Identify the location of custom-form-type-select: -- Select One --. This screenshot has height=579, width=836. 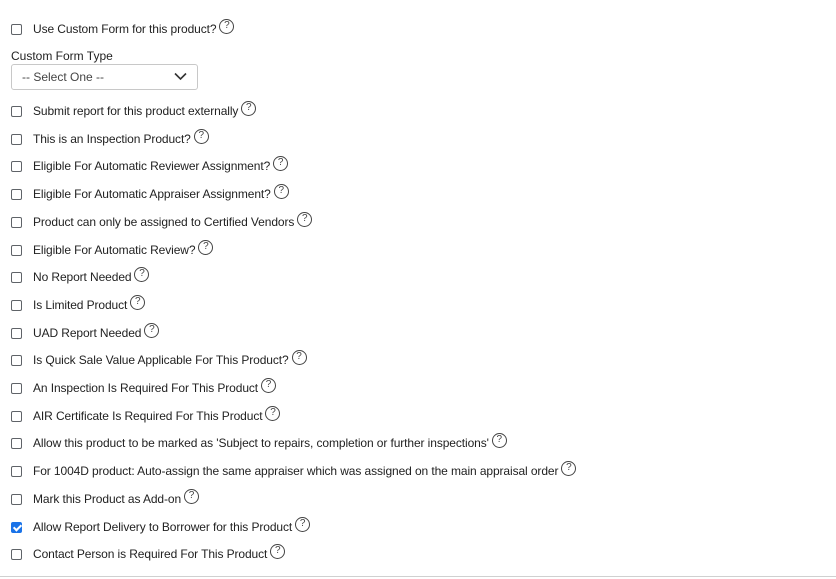
(104, 77).